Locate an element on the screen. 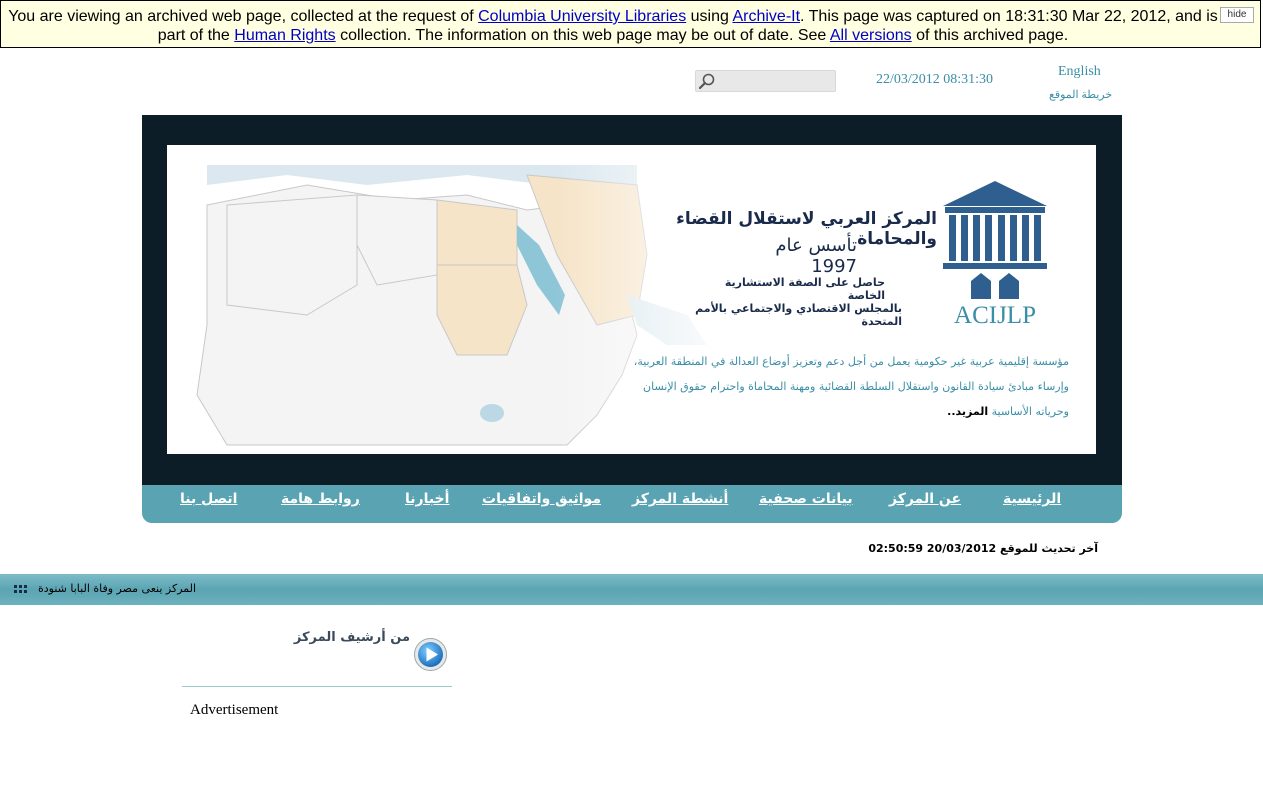  consultative-status-line-1: حاصل على الصفة الاستشارية الخاصة is located at coordinates (804, 289).